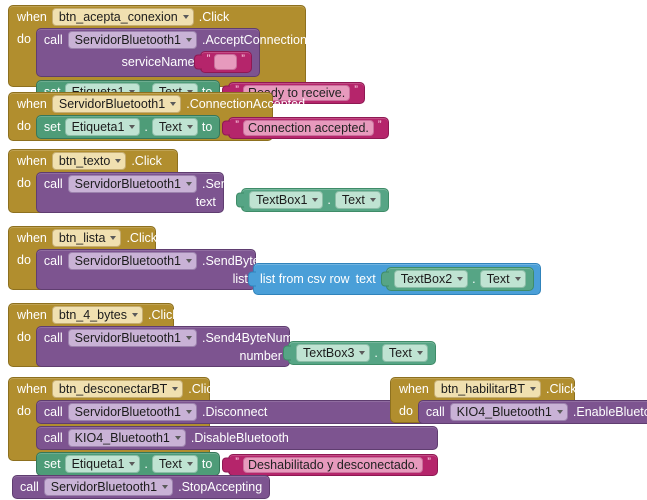 The image size is (647, 500). What do you see at coordinates (333, 465) in the screenshot?
I see `text-literal-value-deshabilitado: Deshabilitado y desconectado.` at bounding box center [333, 465].